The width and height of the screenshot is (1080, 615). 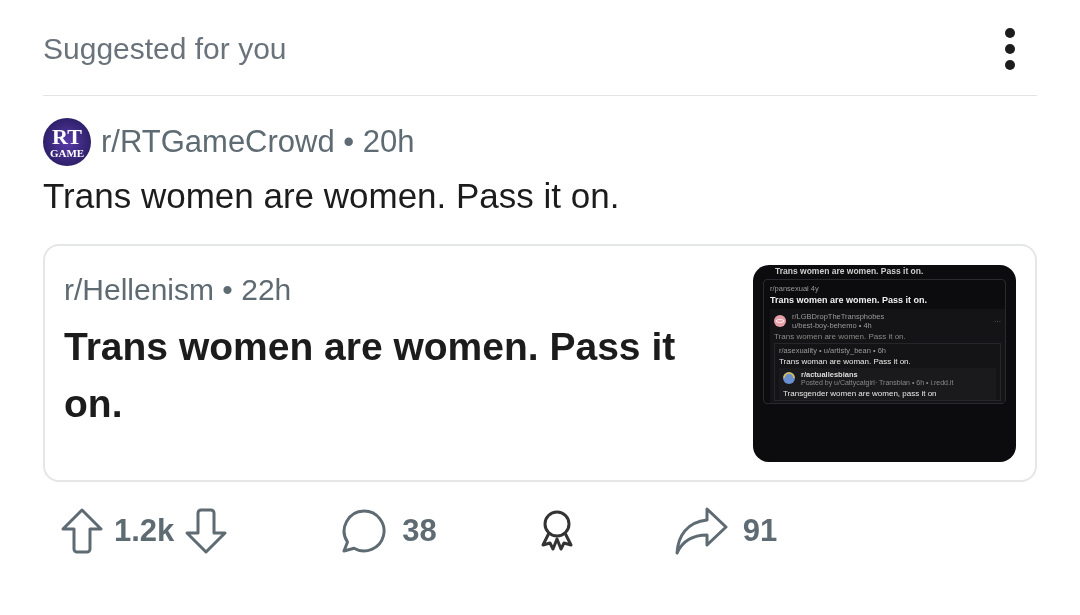 What do you see at coordinates (845, 361) in the screenshot?
I see `thumbnail-text: Trans woman are woman. Pass it on.` at bounding box center [845, 361].